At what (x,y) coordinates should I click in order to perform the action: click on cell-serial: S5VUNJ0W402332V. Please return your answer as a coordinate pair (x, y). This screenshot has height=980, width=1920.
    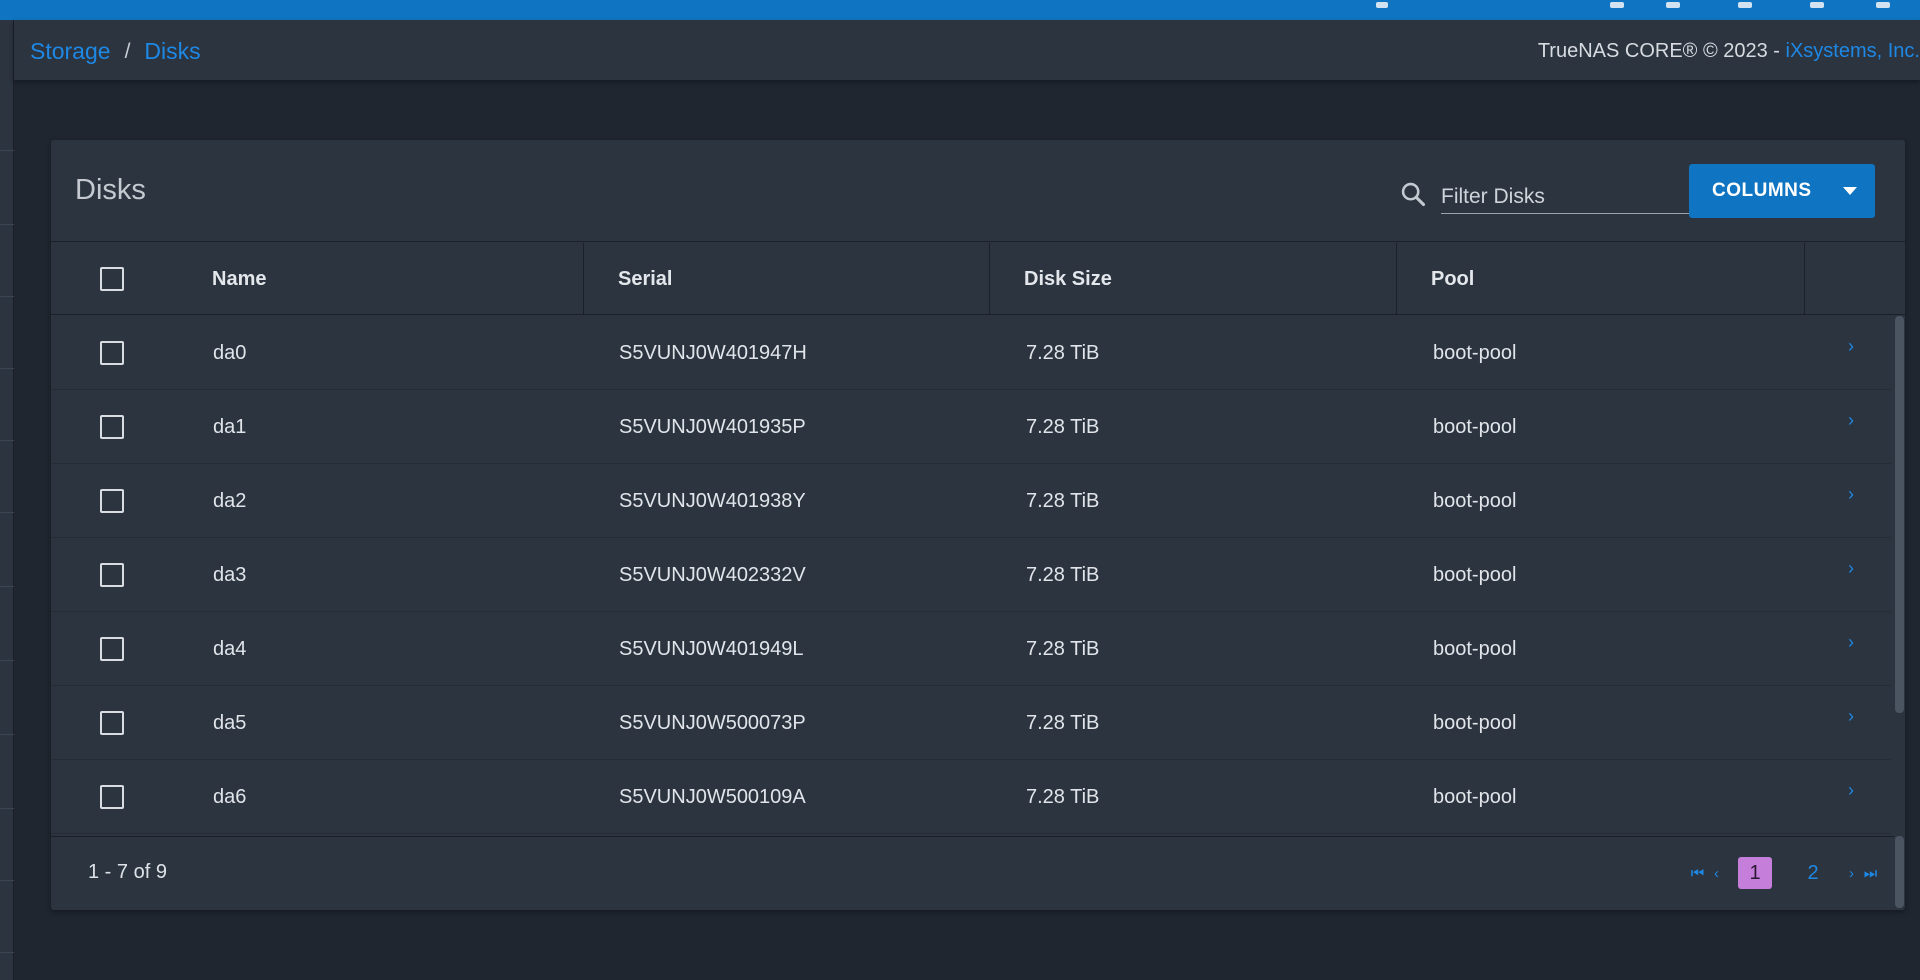
    Looking at the image, I should click on (712, 574).